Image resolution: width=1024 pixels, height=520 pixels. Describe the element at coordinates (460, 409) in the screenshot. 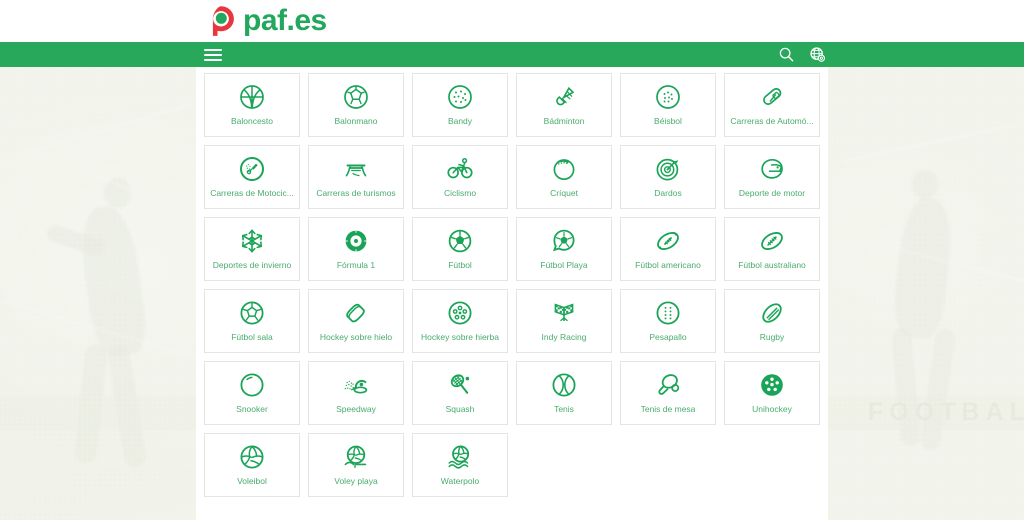

I see `sport-tile-label: Squash` at that location.